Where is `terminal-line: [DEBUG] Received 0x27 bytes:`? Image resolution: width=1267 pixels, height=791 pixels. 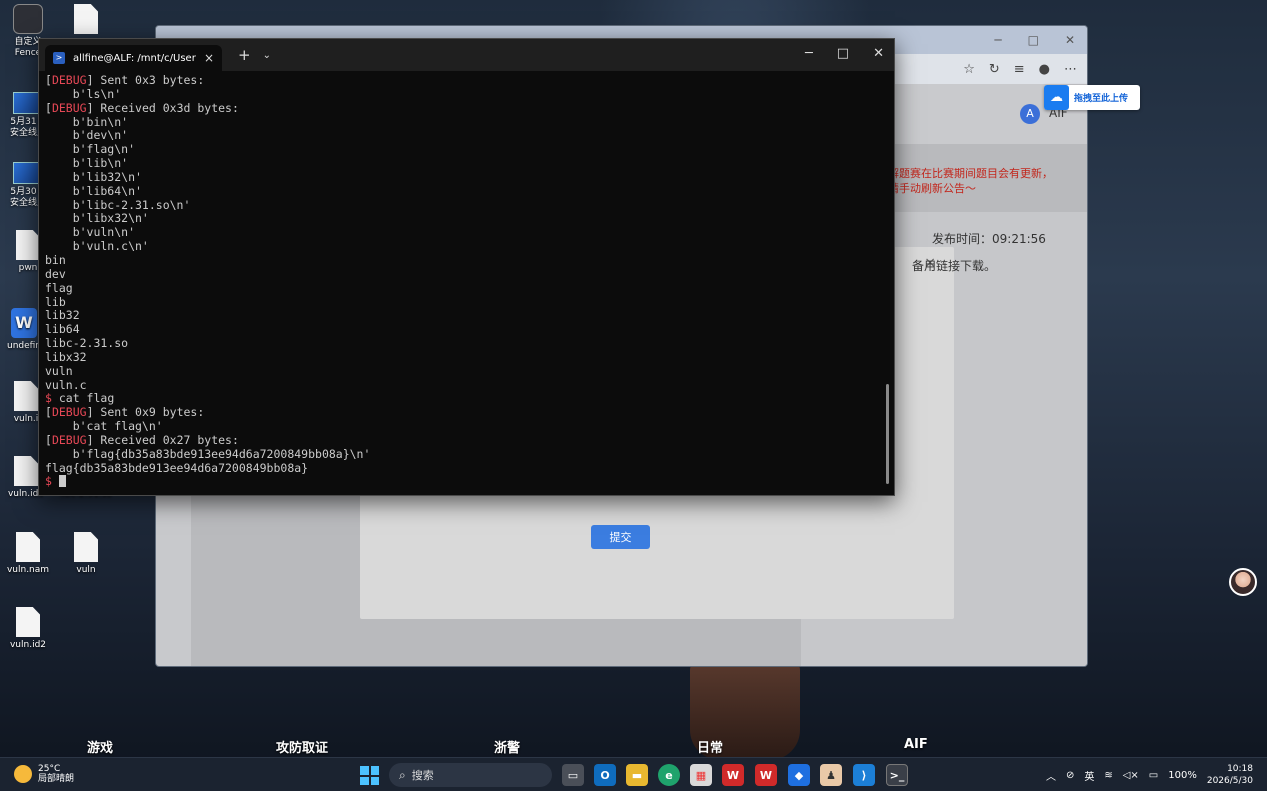 terminal-line: [DEBUG] Received 0x27 bytes: is located at coordinates (142, 439).